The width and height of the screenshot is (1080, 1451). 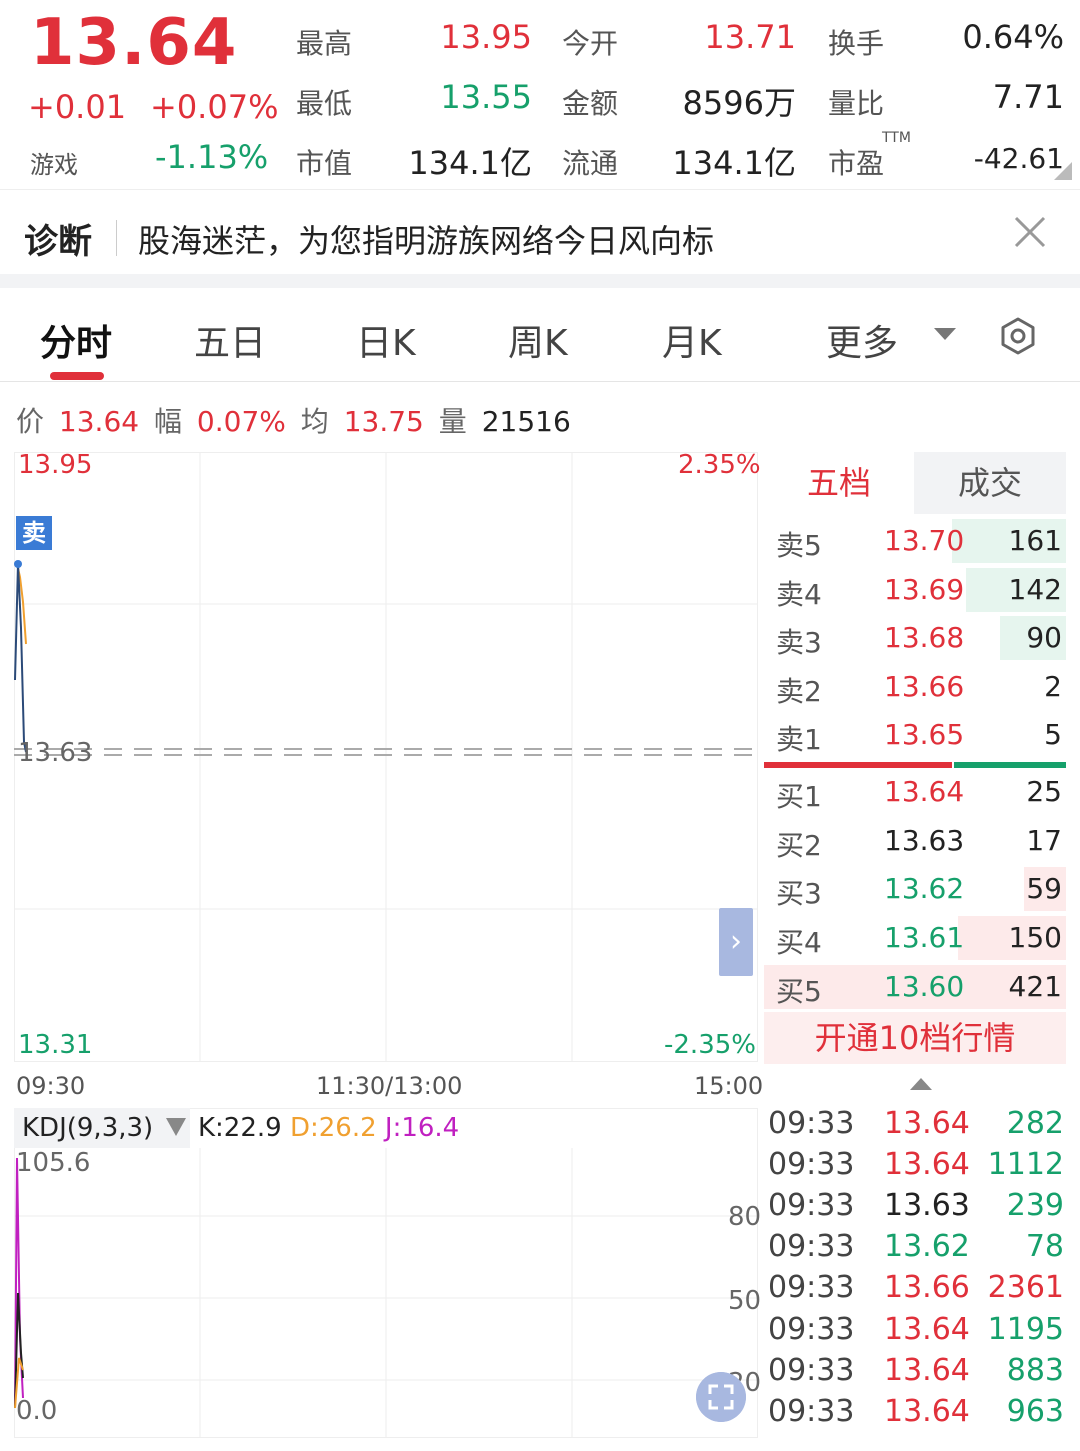 I want to click on tab-order-book: 五档, so click(x=839, y=483).